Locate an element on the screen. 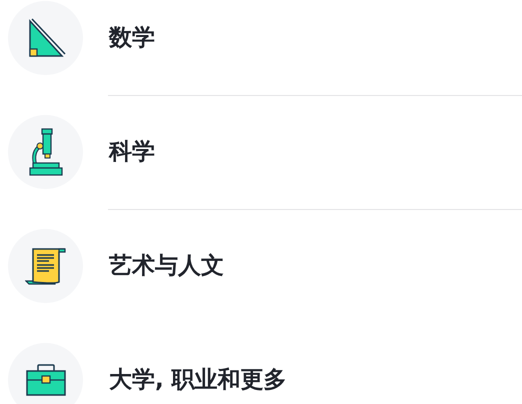 The width and height of the screenshot is (522, 404). briefcase-icon is located at coordinates (46, 380).